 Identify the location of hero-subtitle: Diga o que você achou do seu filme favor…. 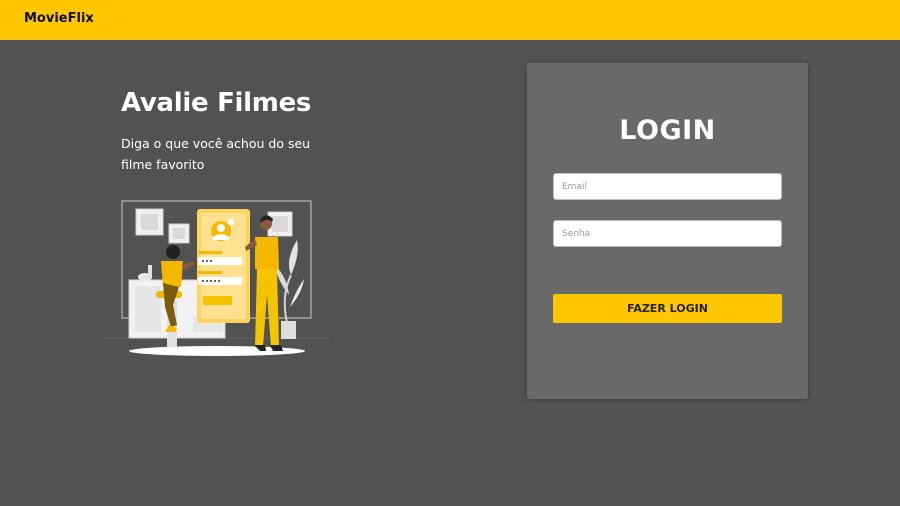
(216, 154).